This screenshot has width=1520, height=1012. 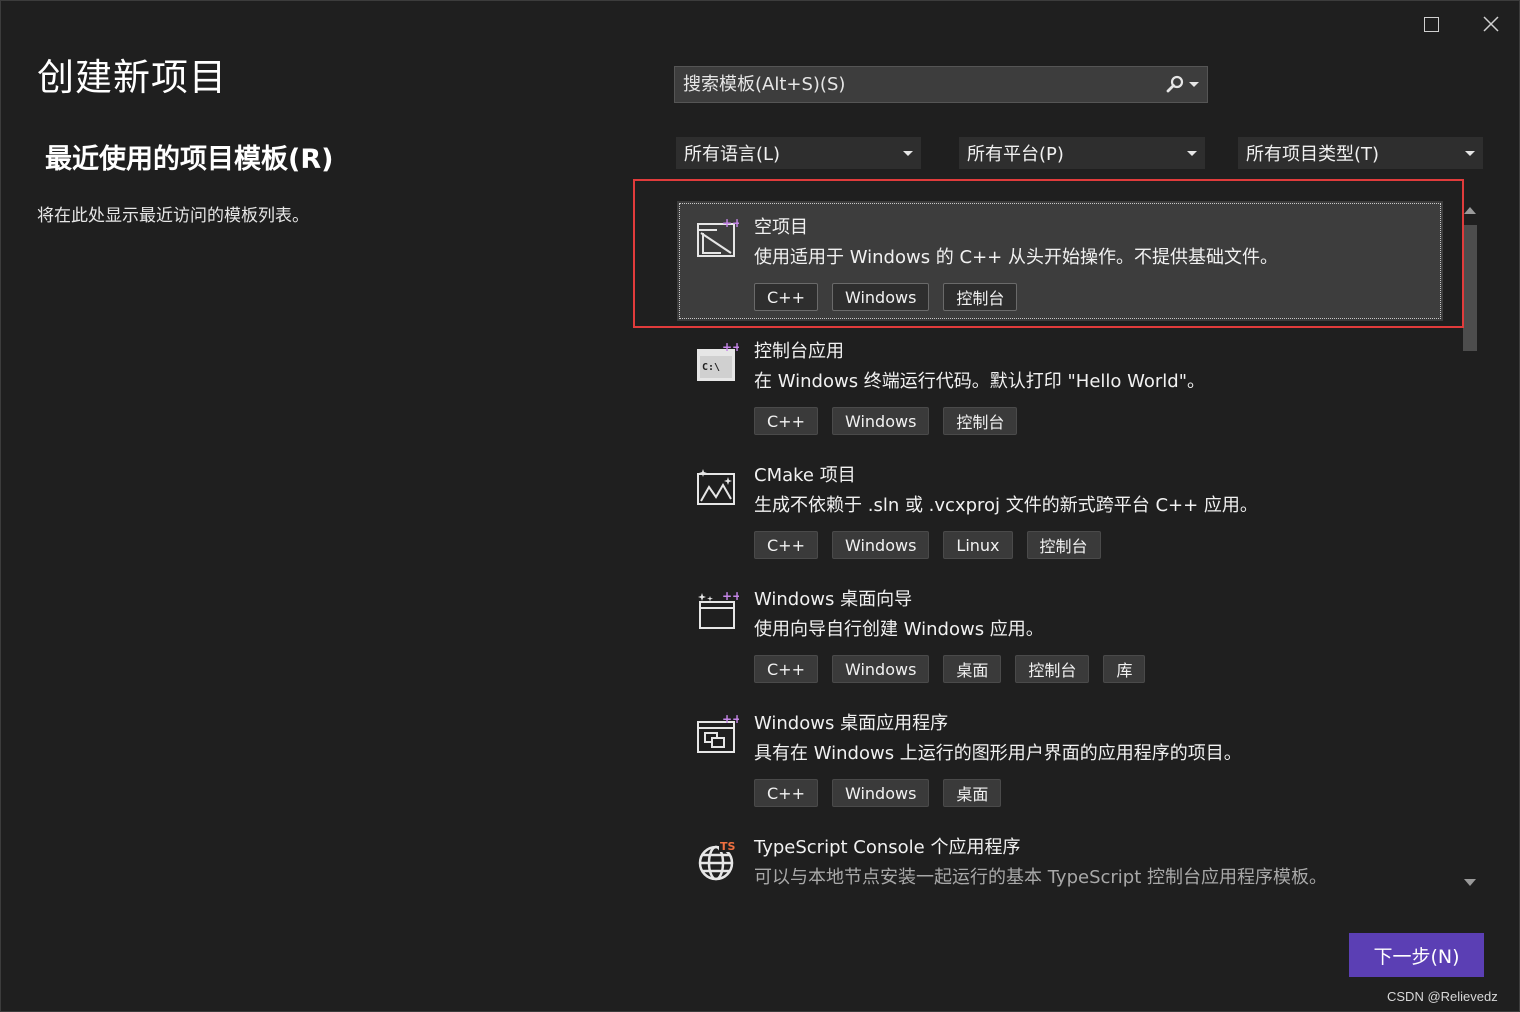 What do you see at coordinates (1016, 257) in the screenshot?
I see `template-description: 使用适用于 Windows 的 C++ 从头开始操作。不提供基础文件。` at bounding box center [1016, 257].